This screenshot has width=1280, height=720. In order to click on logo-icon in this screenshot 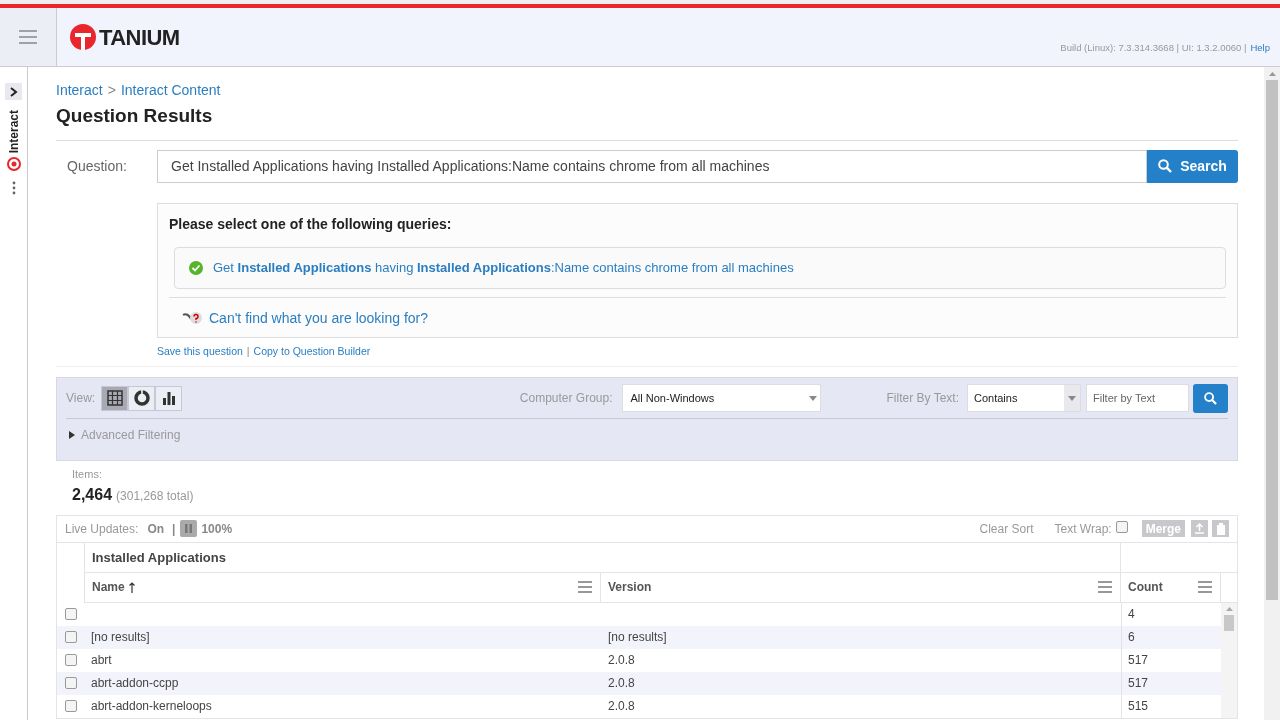, I will do `click(83, 37)`.